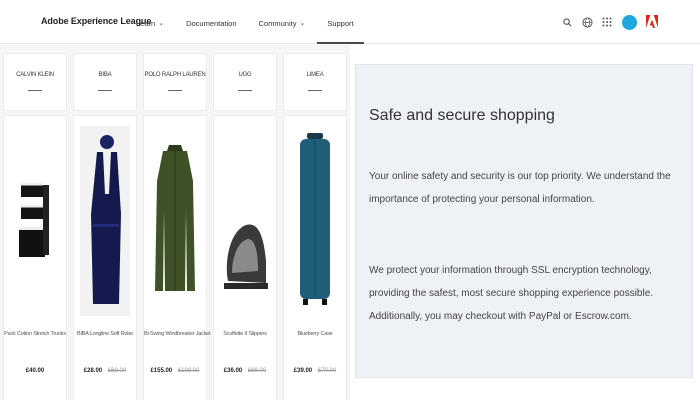  What do you see at coordinates (96, 21) in the screenshot?
I see `site-brand: Adobe Experience League` at bounding box center [96, 21].